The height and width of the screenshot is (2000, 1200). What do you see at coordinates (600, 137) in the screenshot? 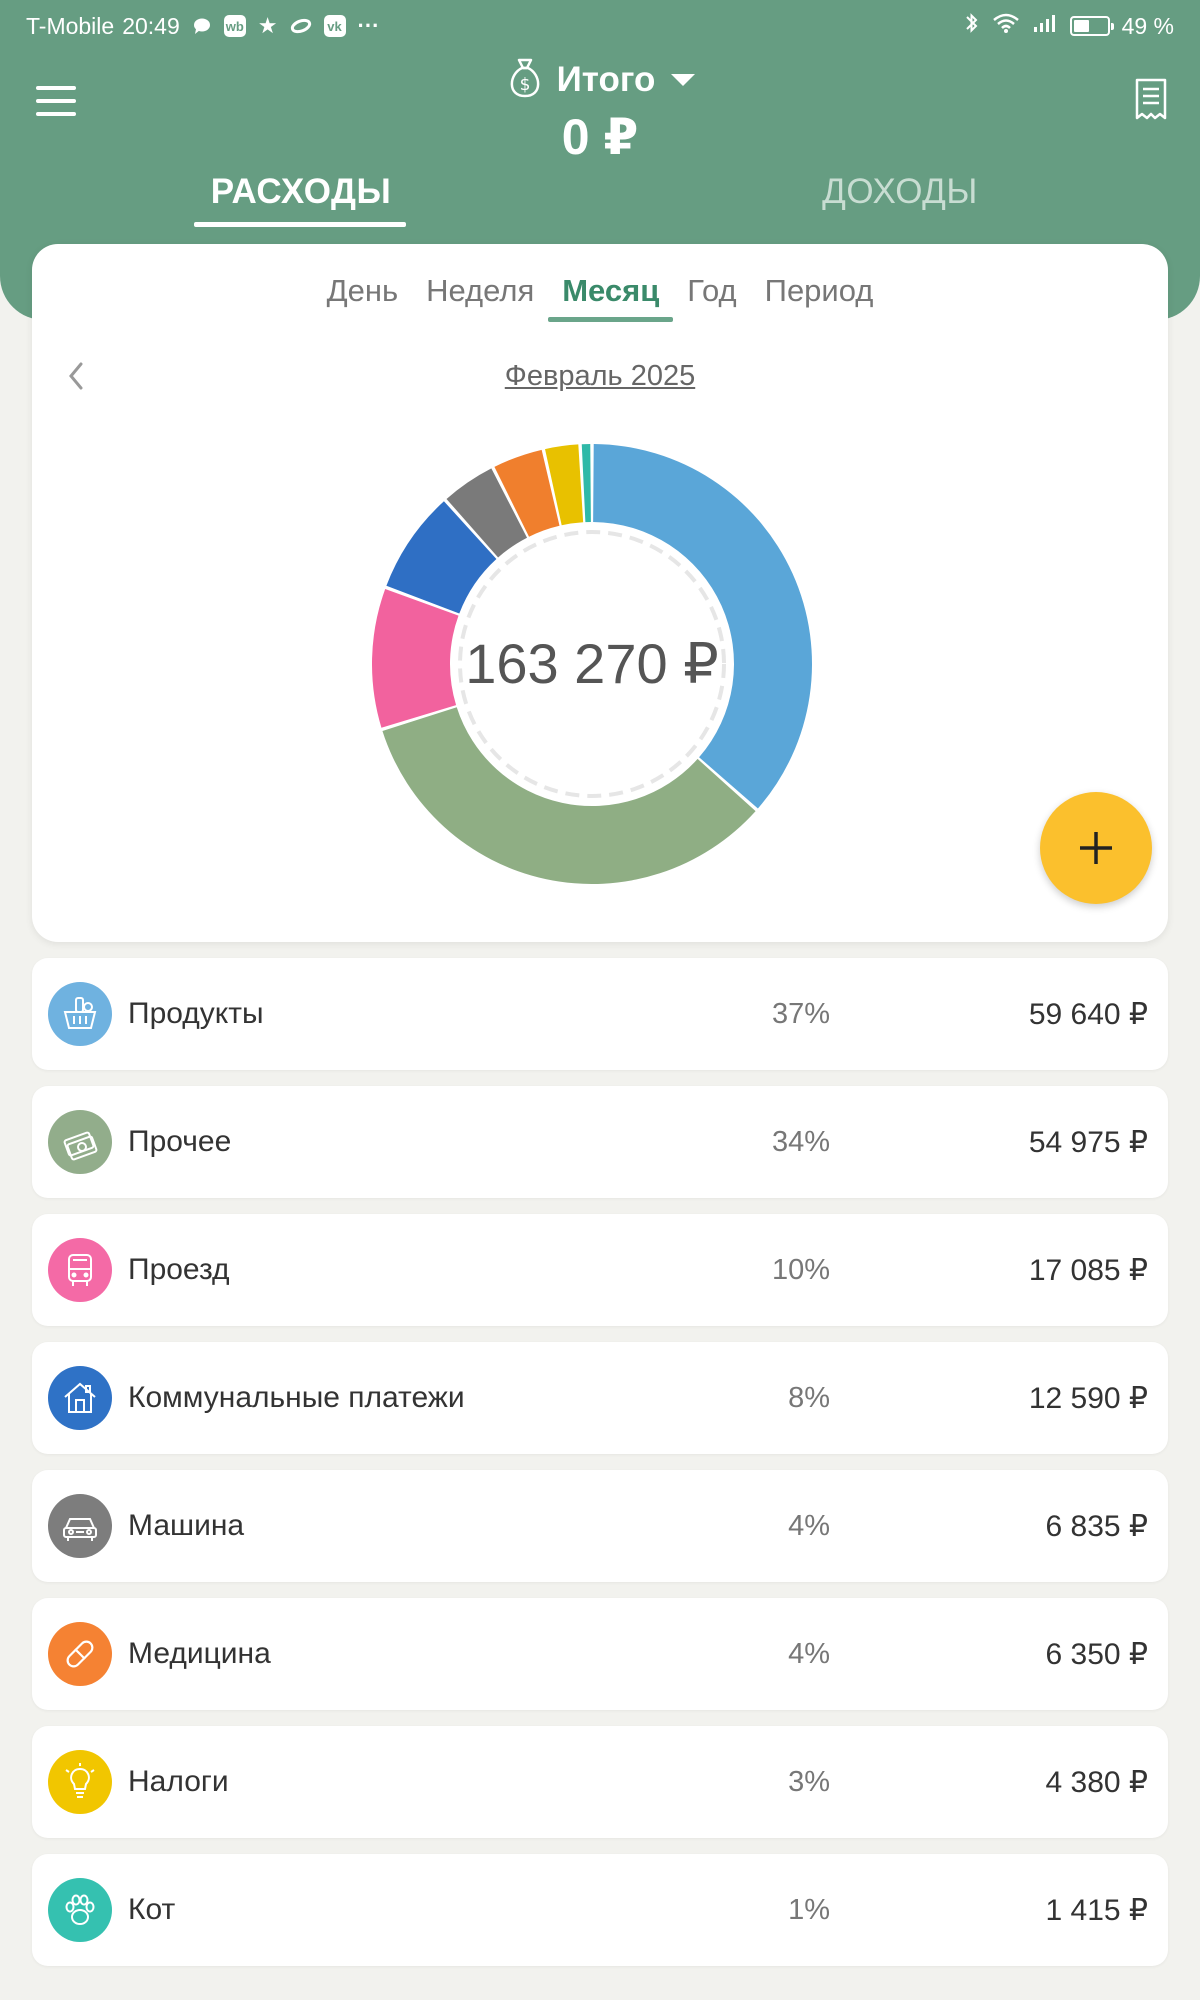
I see `balance-amount: 0 ₽` at bounding box center [600, 137].